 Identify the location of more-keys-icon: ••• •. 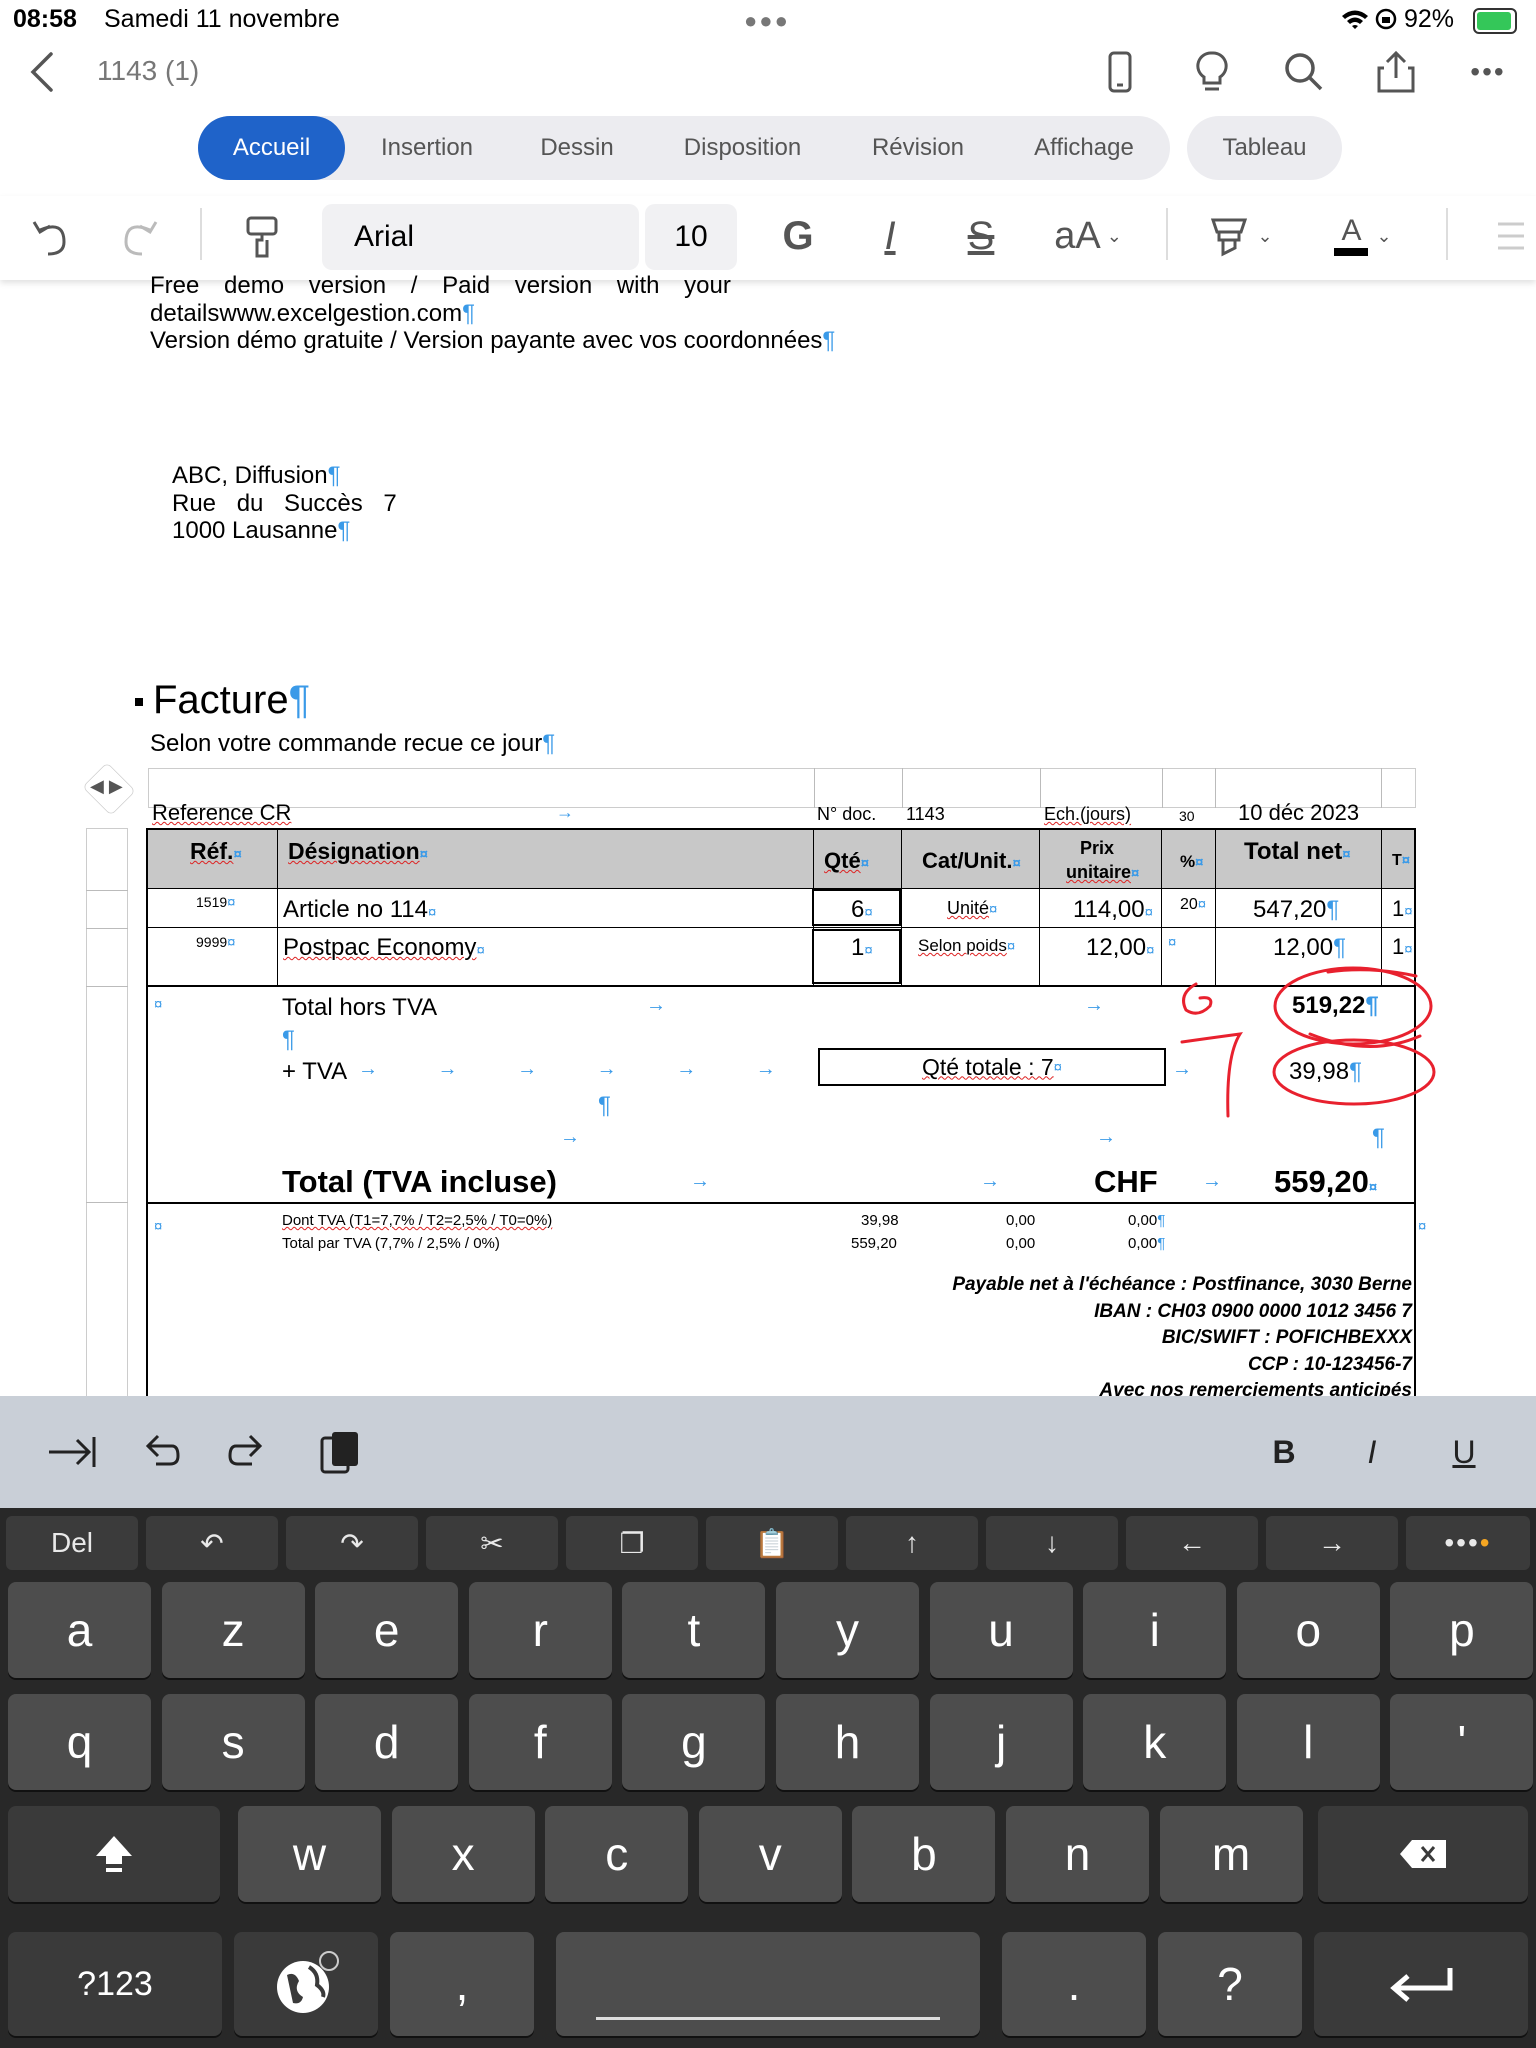
(1468, 1543).